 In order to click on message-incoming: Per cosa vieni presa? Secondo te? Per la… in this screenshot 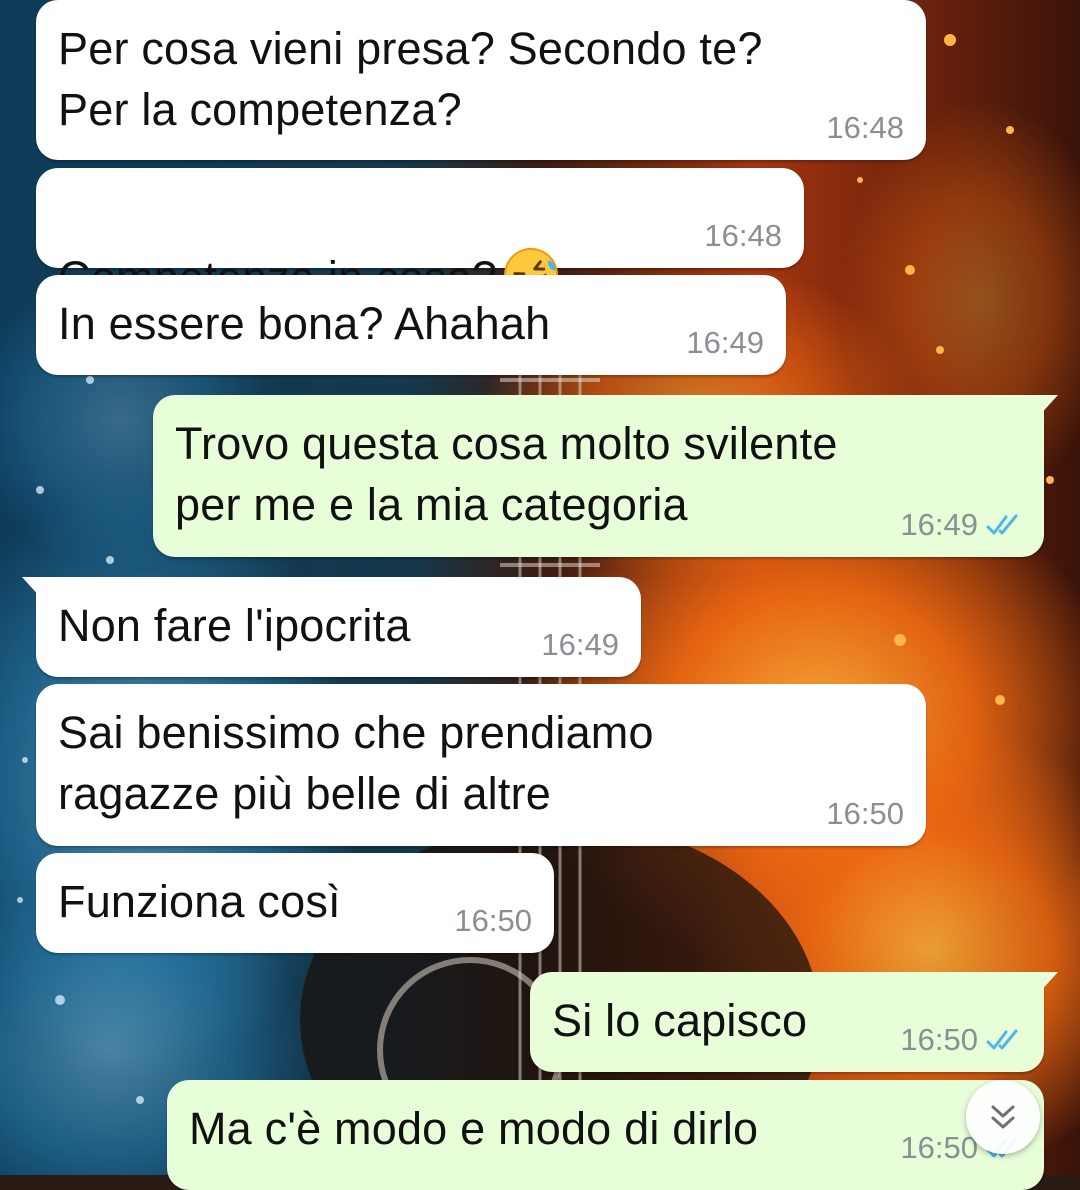, I will do `click(481, 80)`.